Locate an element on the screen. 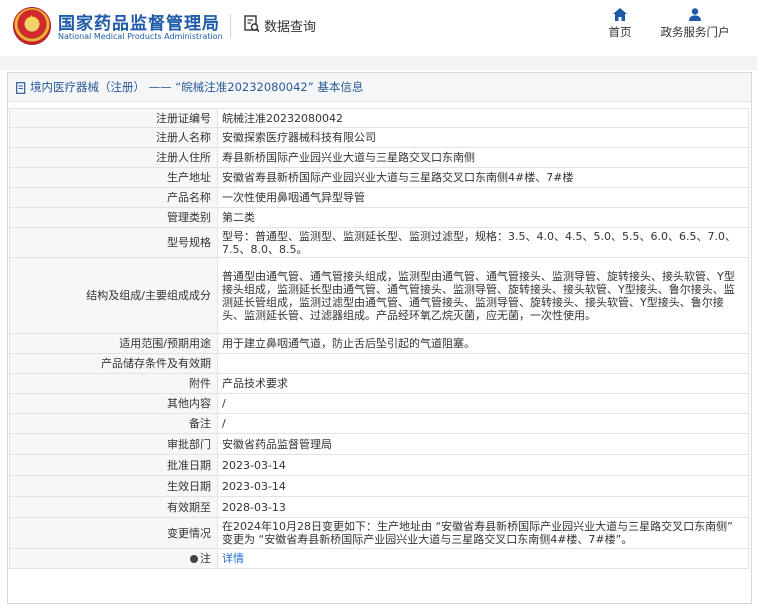 Image resolution: width=757 pixels, height=604 pixels. field-label: 批准日期 is located at coordinates (113, 465).